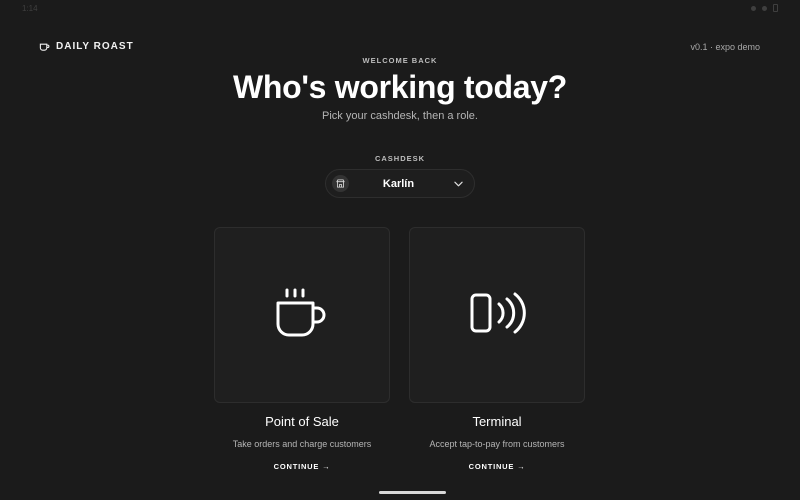  I want to click on continue-button-terminal: CONTINUE →, so click(497, 466).